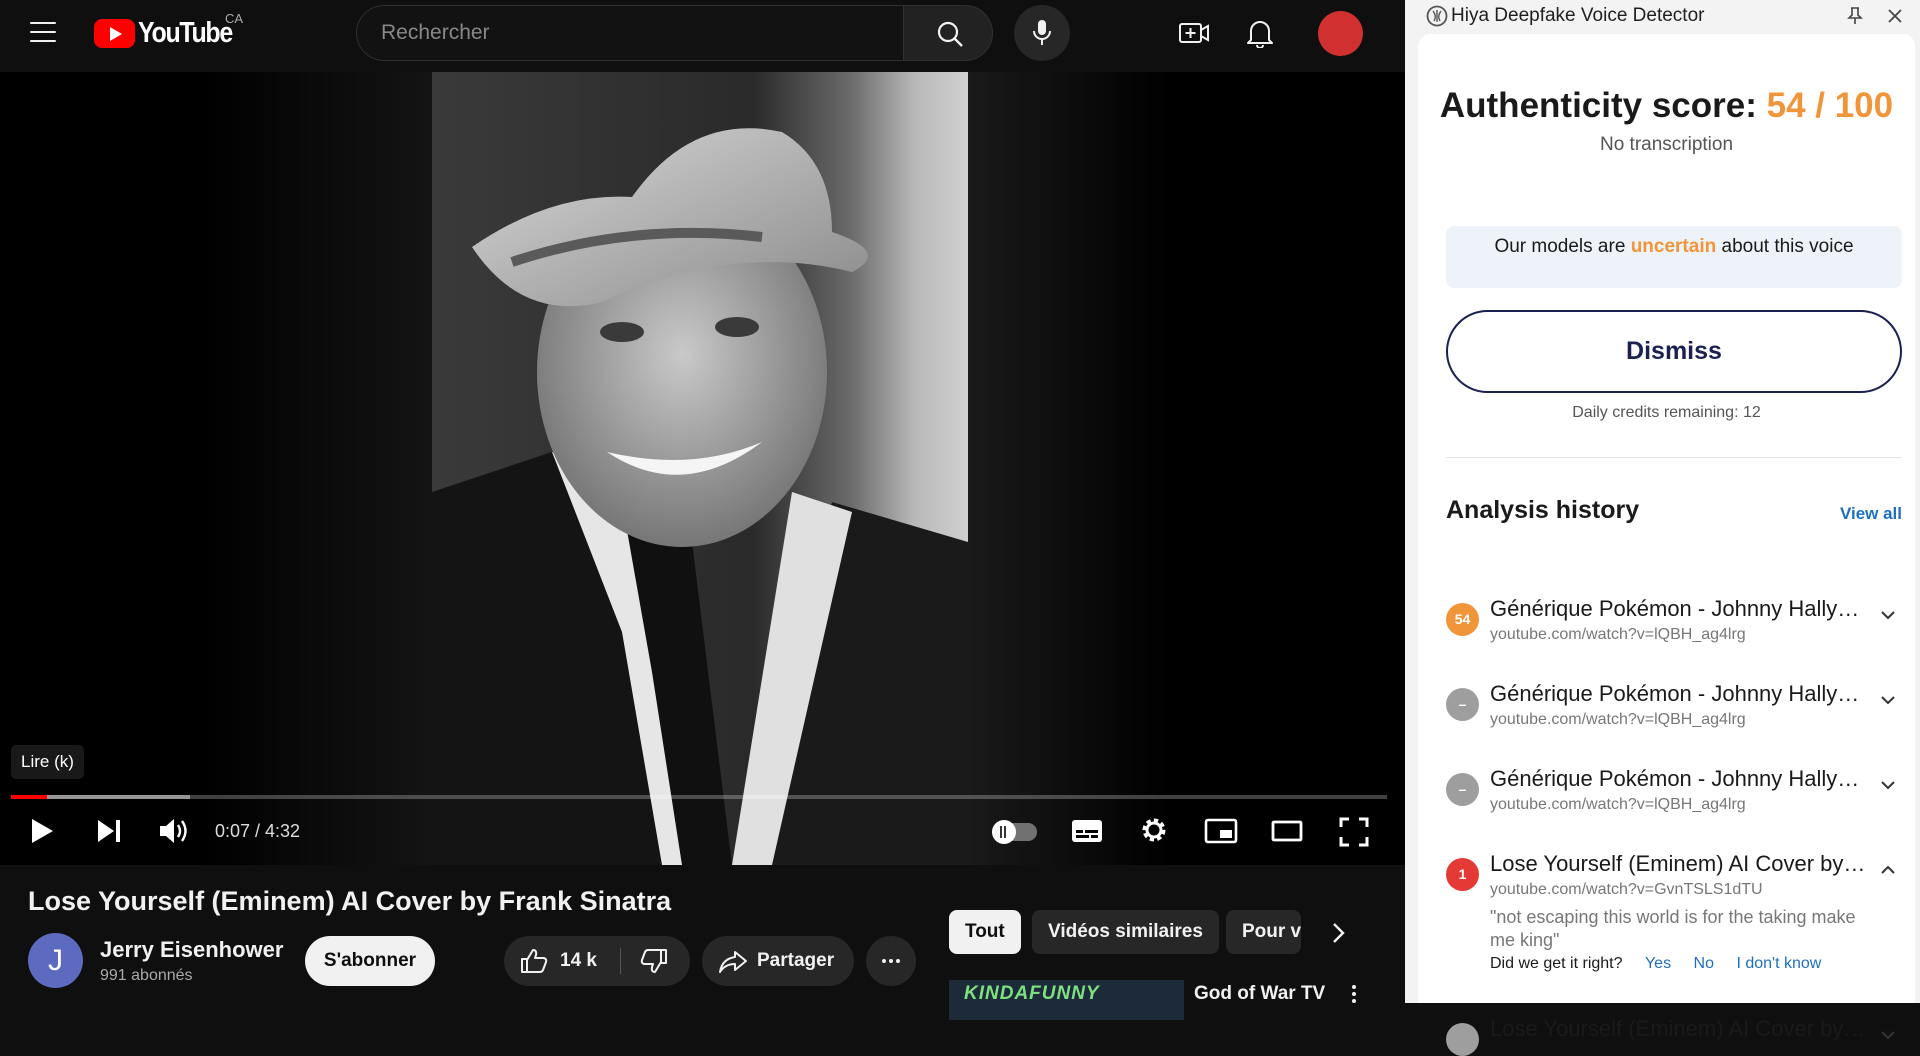  Describe the element at coordinates (891, 961) in the screenshot. I see `more-actions-button` at that location.